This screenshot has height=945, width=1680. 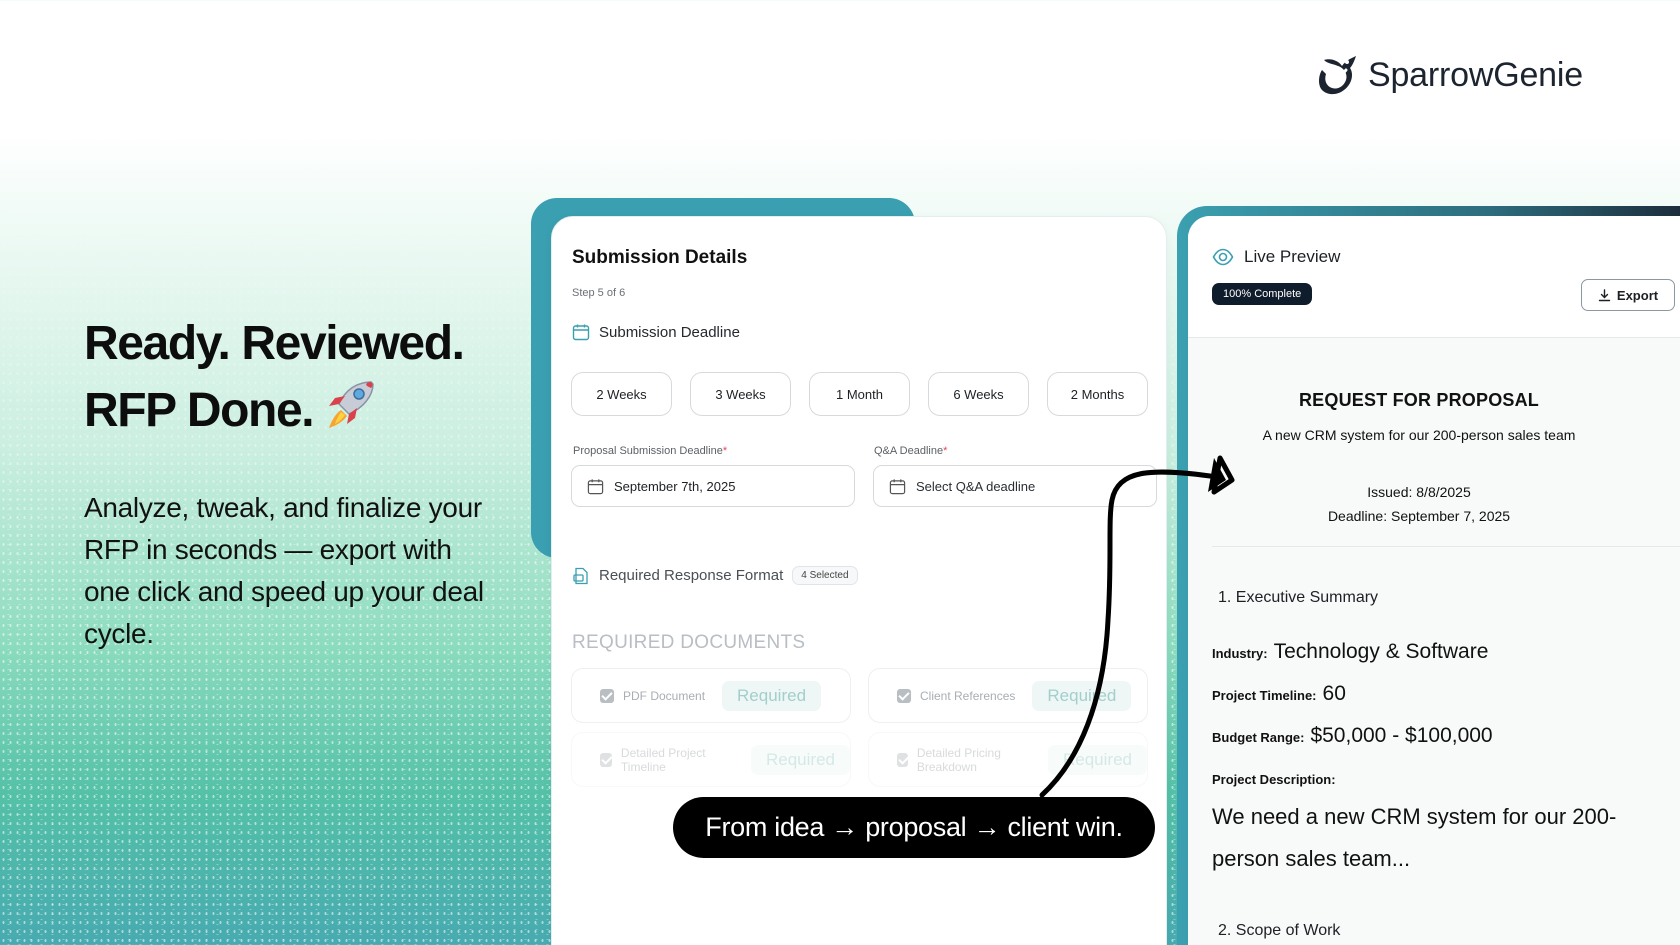 I want to click on description-row: Project Description:, so click(x=1274, y=779).